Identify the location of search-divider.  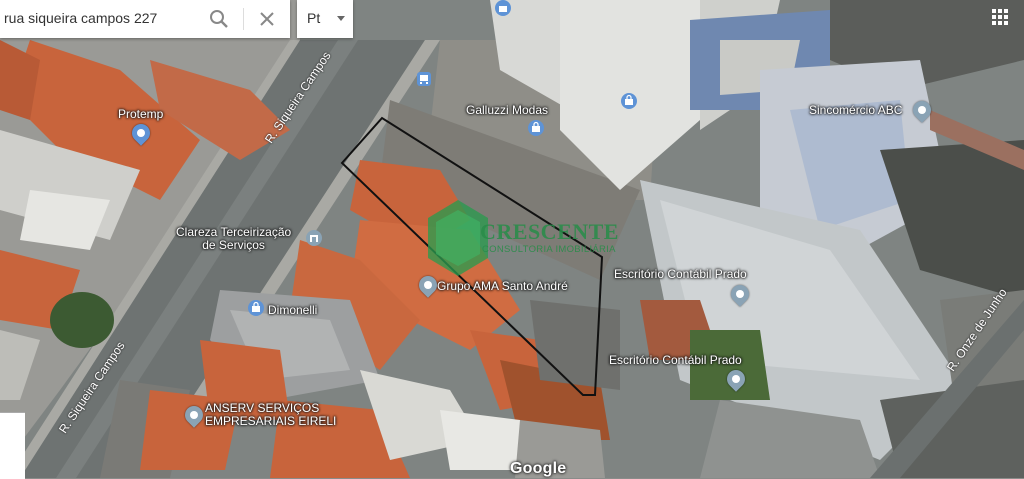
(243, 19).